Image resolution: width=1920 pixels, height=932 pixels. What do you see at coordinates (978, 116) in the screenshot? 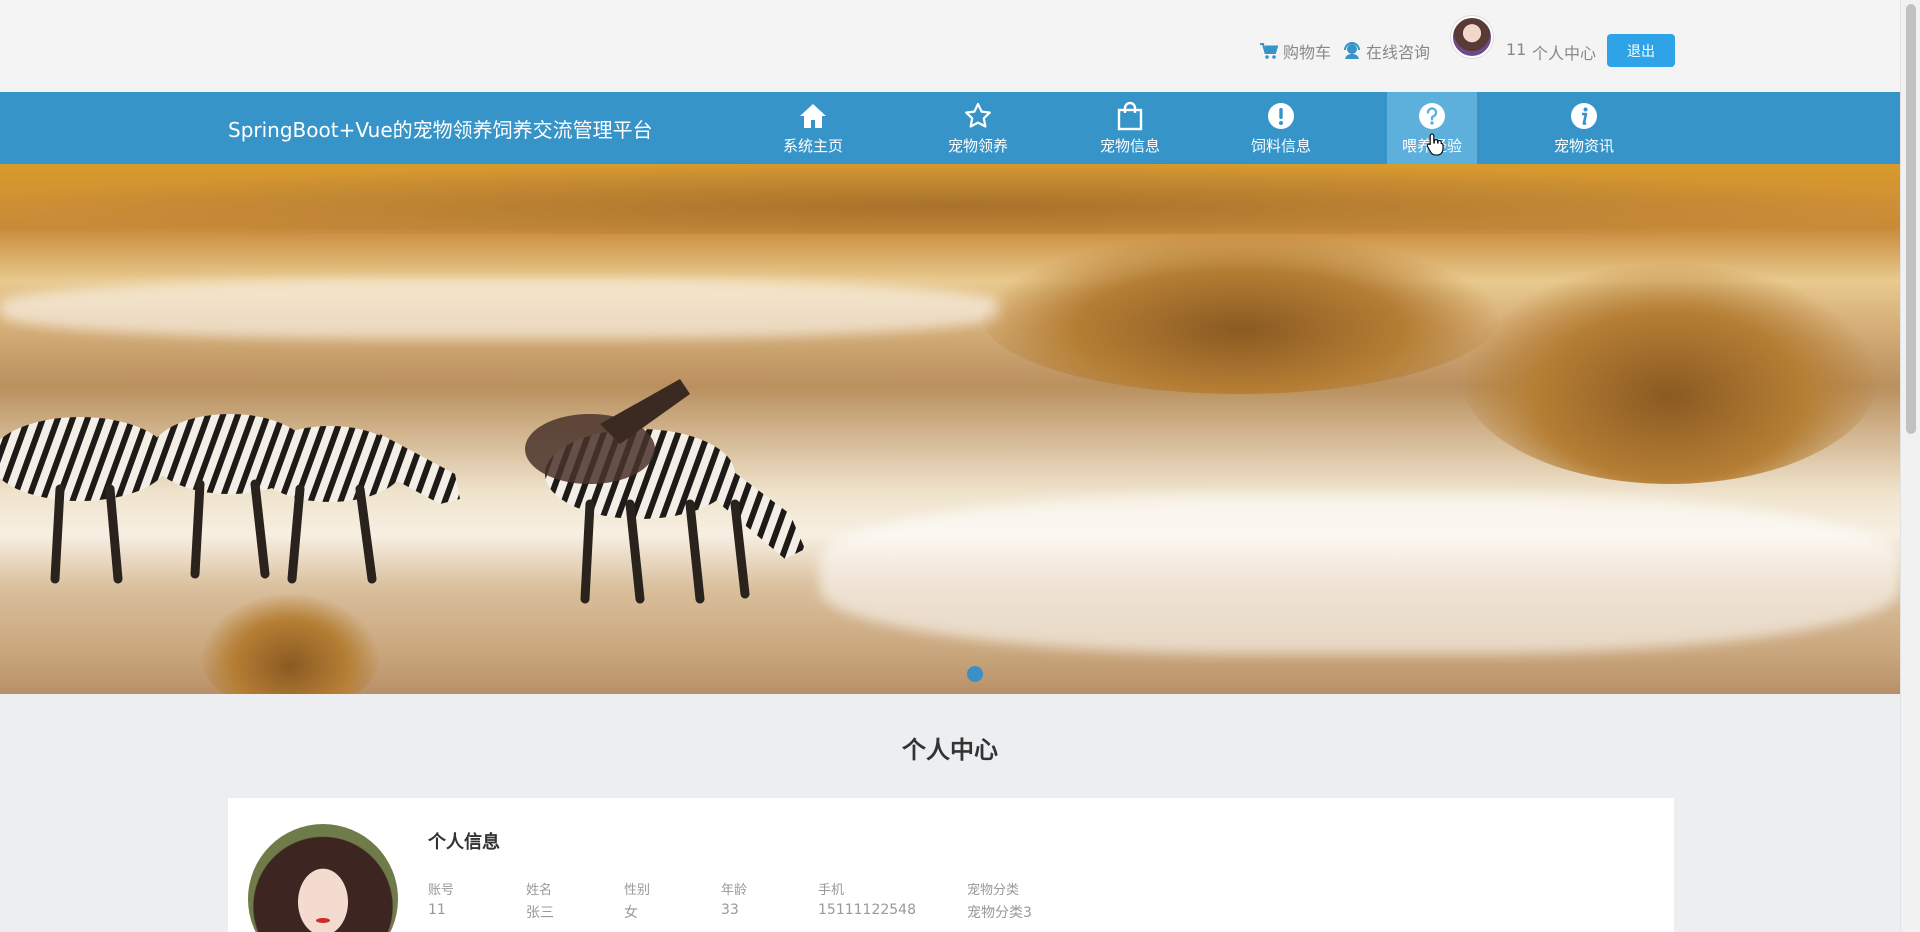
I see `star-icon` at bounding box center [978, 116].